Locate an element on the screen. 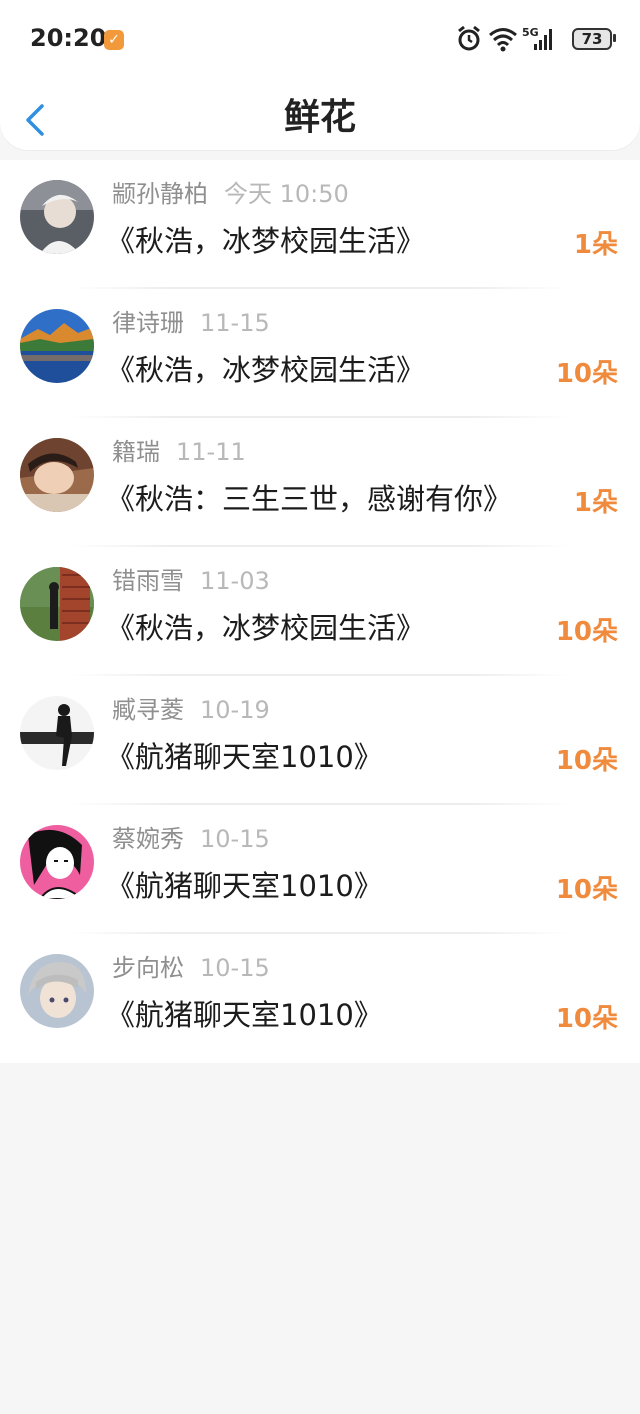 Image resolution: width=640 pixels, height=1414 pixels. sender-row: 蔡婉秀 10-15 is located at coordinates (191, 839).